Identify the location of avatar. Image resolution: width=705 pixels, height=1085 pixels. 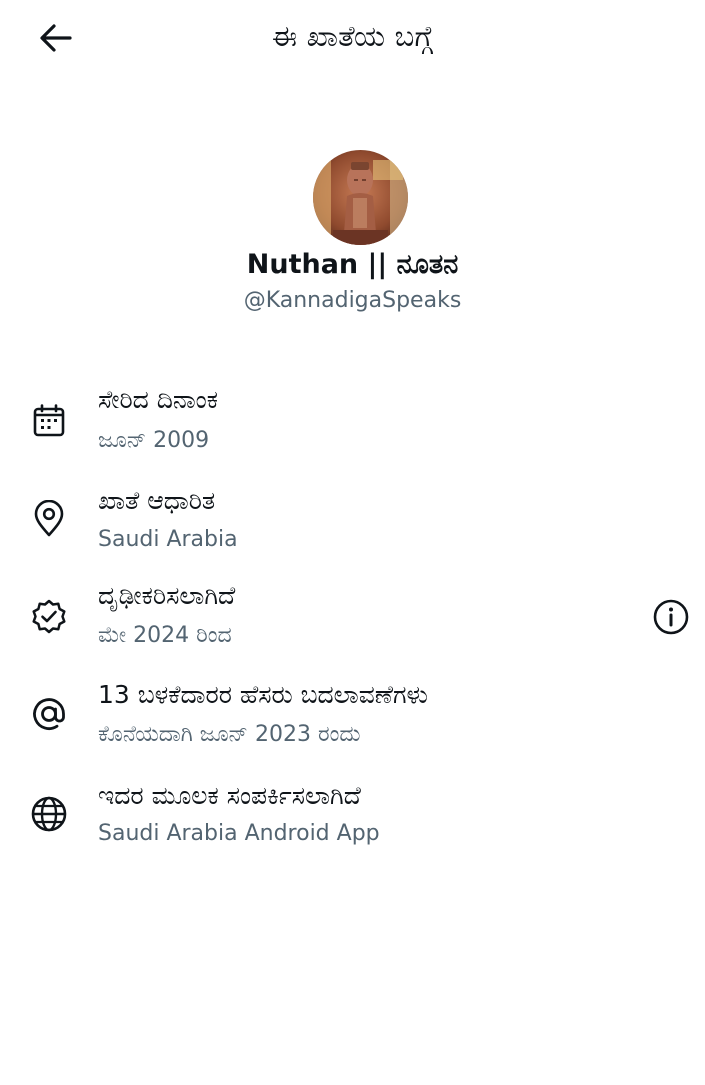
(360, 197).